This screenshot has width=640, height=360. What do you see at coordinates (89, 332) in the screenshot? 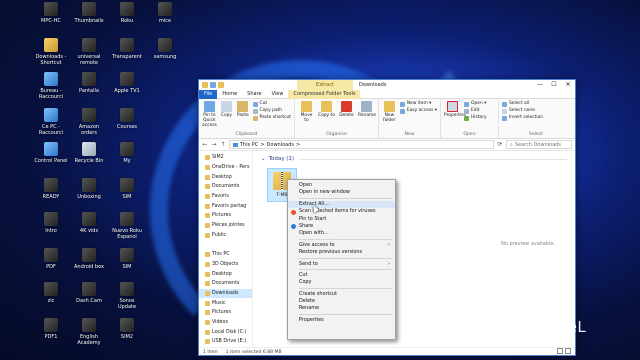
I see `desktop-icon: English Academy` at bounding box center [89, 332].